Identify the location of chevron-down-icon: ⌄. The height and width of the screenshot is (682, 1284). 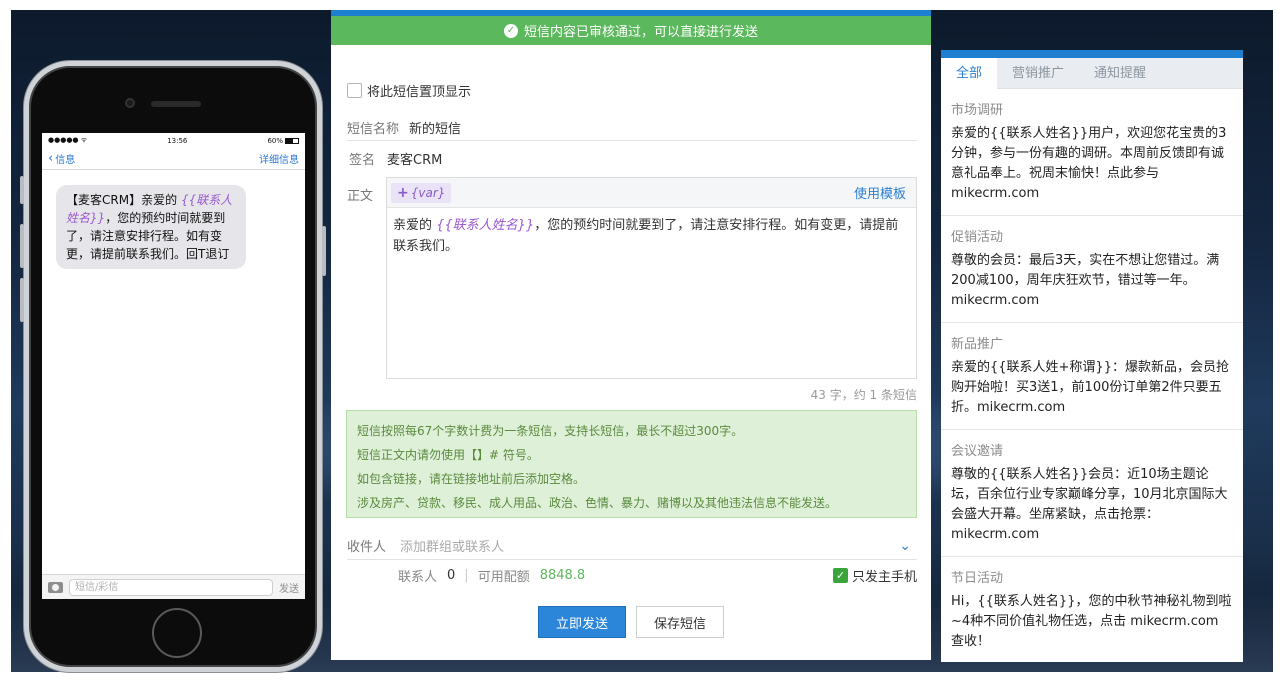
(905, 546).